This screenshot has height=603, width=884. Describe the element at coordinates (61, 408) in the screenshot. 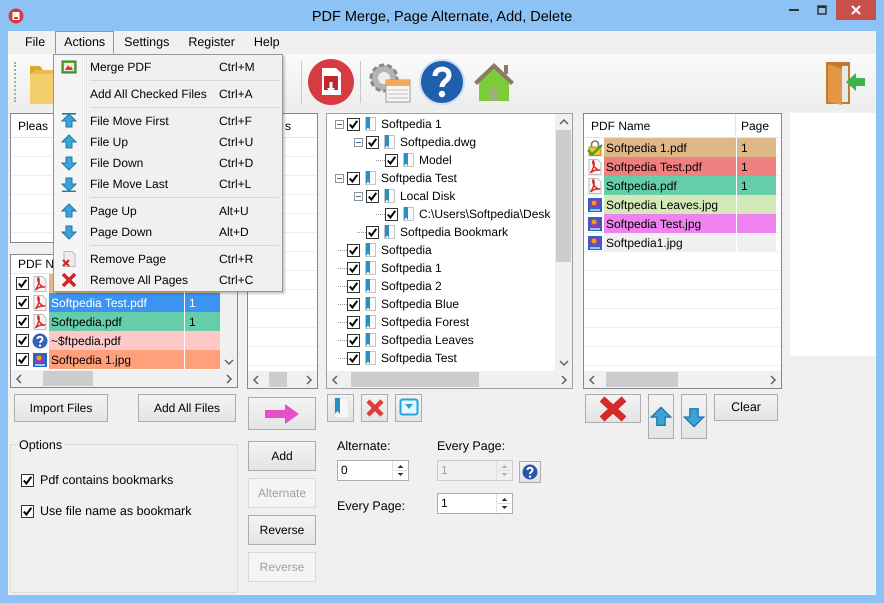

I see `import-files-button: Import Files` at that location.